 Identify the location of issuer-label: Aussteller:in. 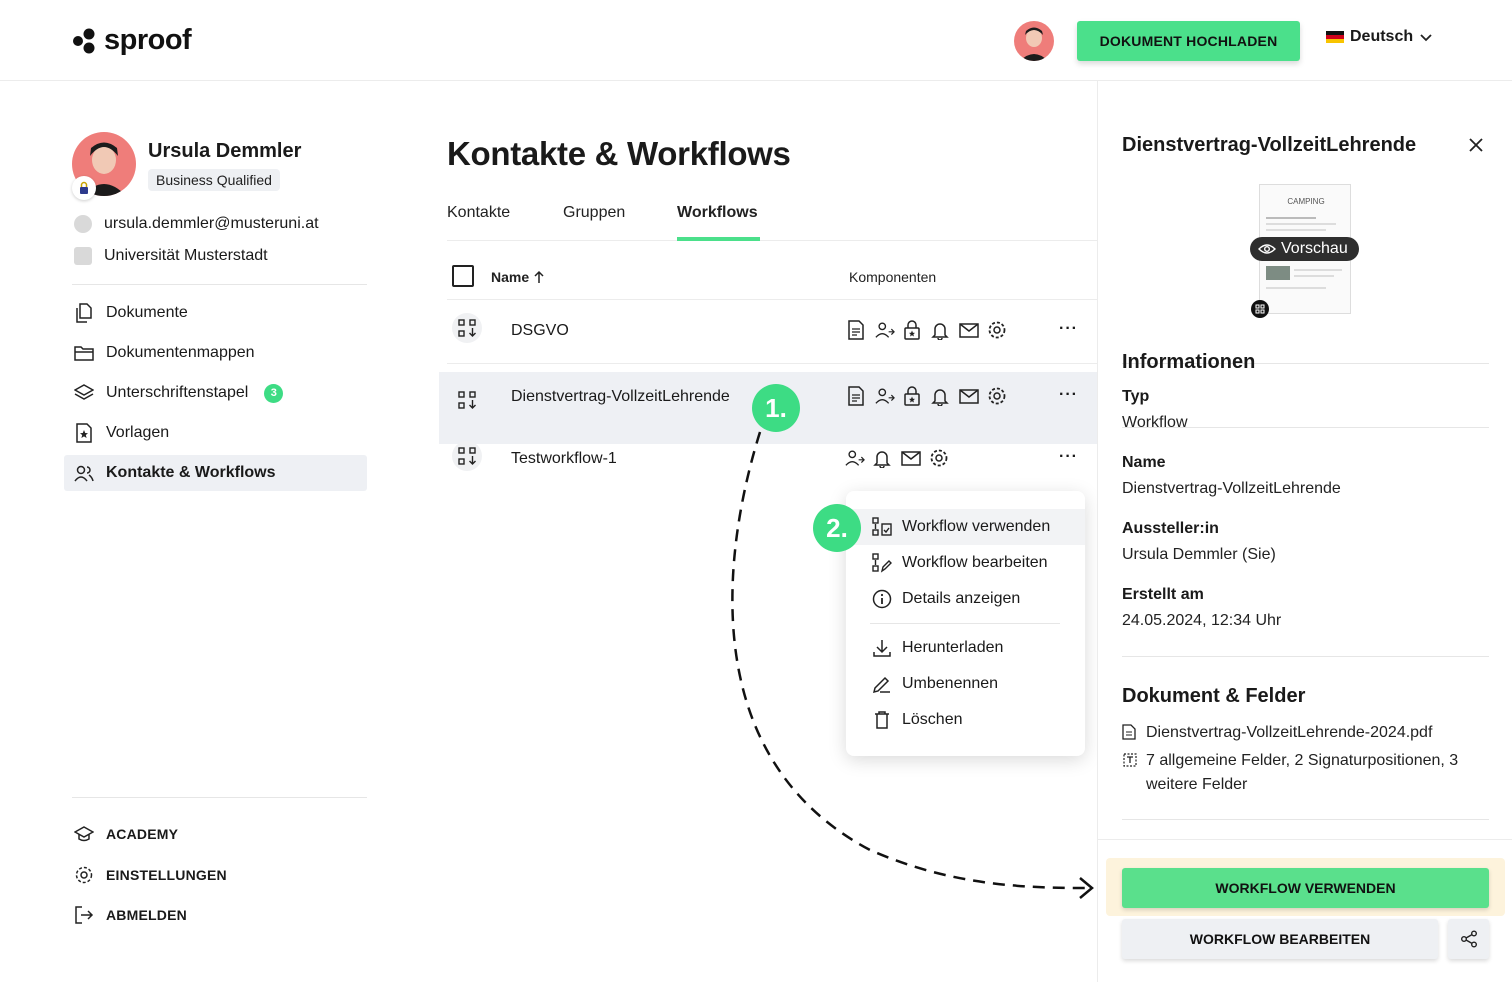
(1170, 528).